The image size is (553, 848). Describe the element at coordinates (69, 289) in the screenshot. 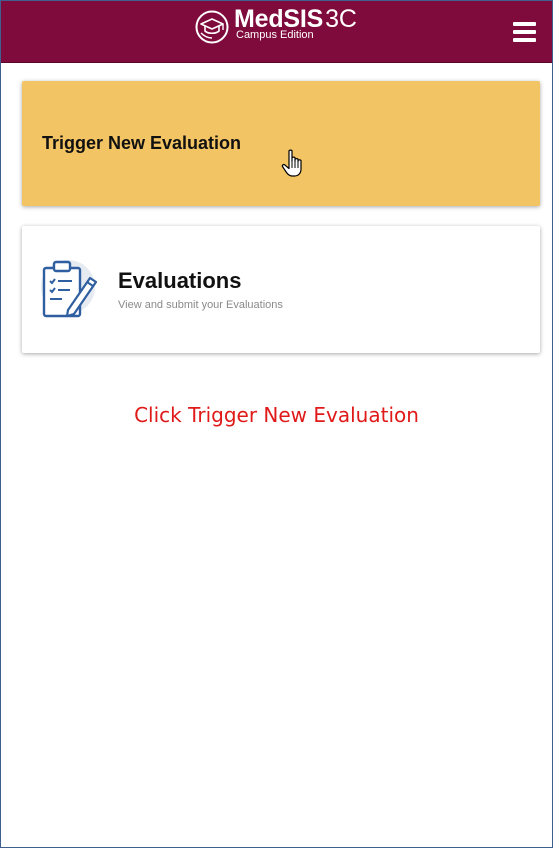

I see `clipboard-checklist-pencil-icon` at that location.